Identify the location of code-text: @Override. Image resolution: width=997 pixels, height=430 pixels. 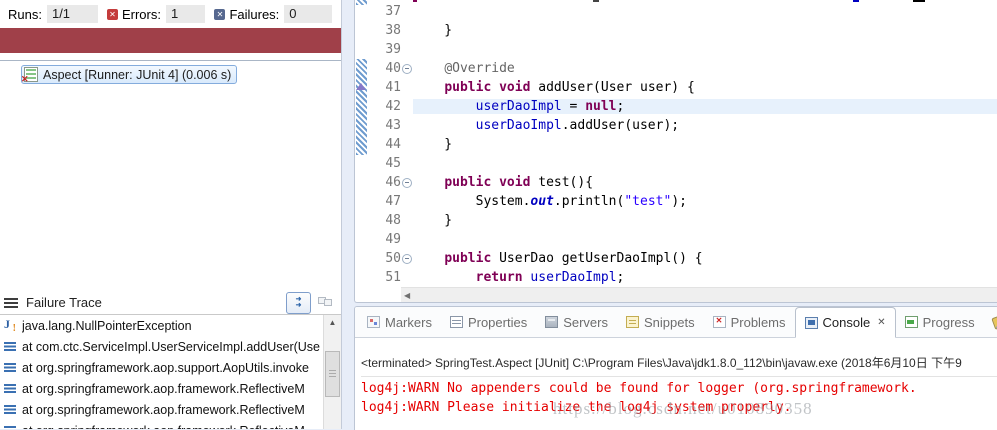
(479, 68).